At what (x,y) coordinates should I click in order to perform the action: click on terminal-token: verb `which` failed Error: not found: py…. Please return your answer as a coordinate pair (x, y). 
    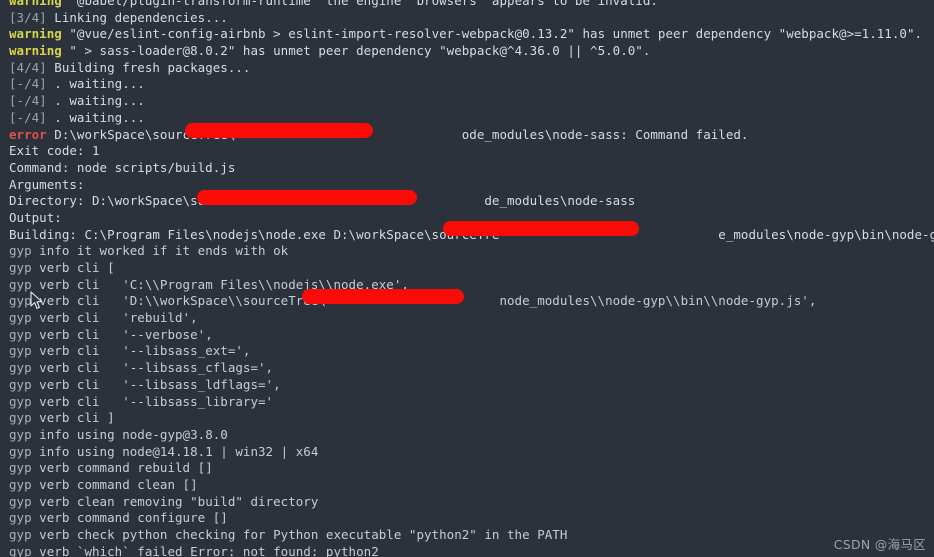
    Looking at the image, I should click on (205, 550).